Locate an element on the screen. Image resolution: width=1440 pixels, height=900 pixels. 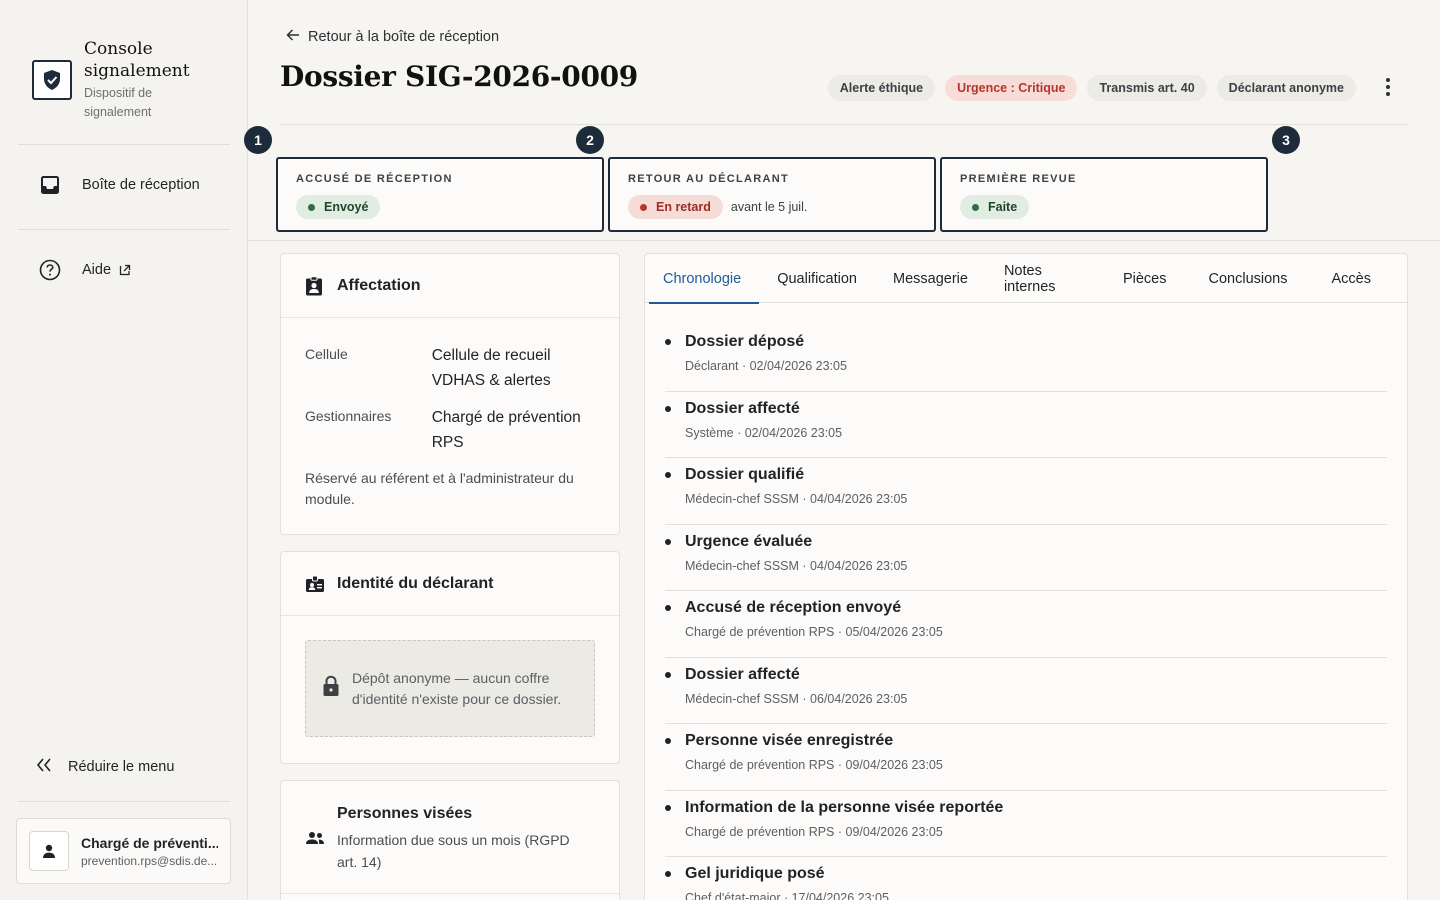
cellule-value: Cellule de recueil VDHAS & alertes is located at coordinates (491, 368).